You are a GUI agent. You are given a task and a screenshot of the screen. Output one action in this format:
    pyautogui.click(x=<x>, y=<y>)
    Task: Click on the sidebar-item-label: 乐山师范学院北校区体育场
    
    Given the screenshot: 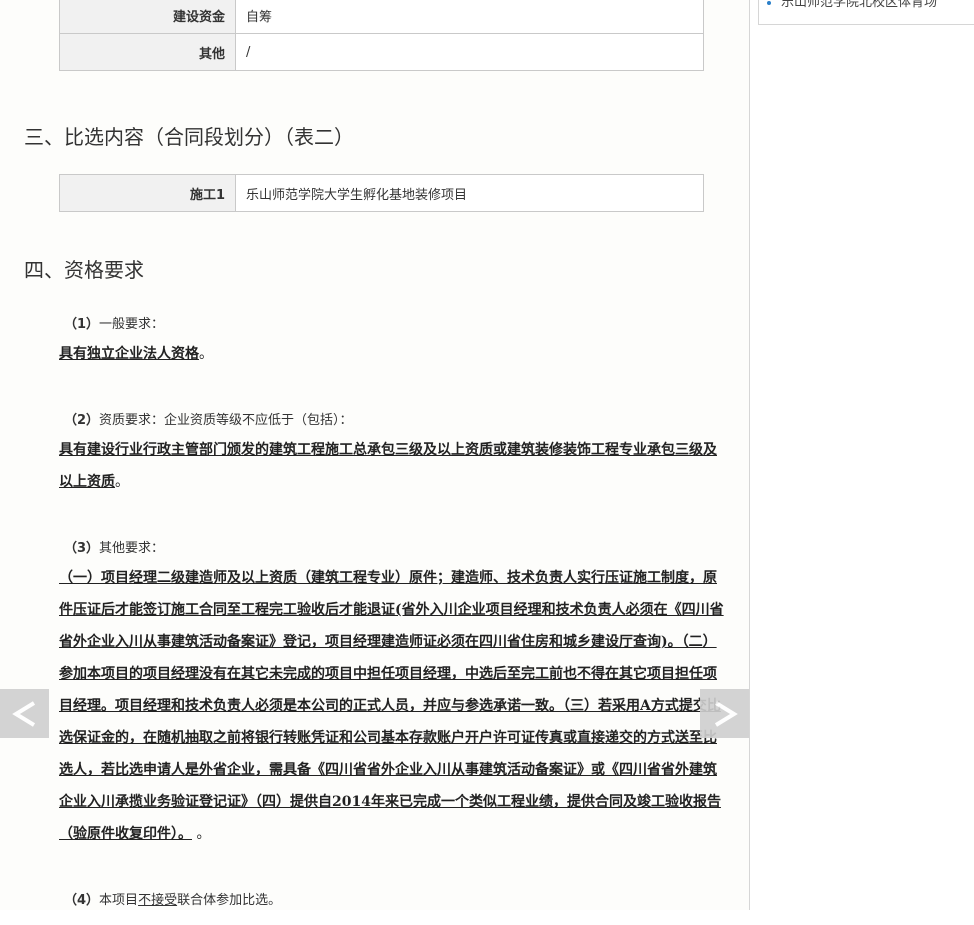 What is the action you would take?
    pyautogui.click(x=859, y=5)
    